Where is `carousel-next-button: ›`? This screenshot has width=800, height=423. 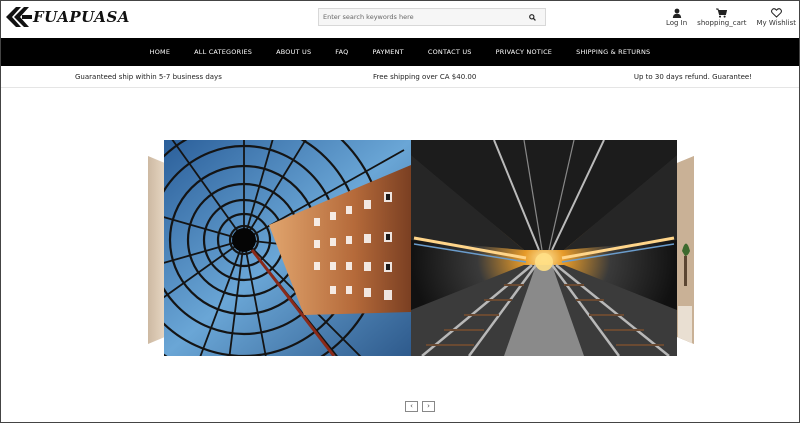
carousel-next-button: › is located at coordinates (428, 406).